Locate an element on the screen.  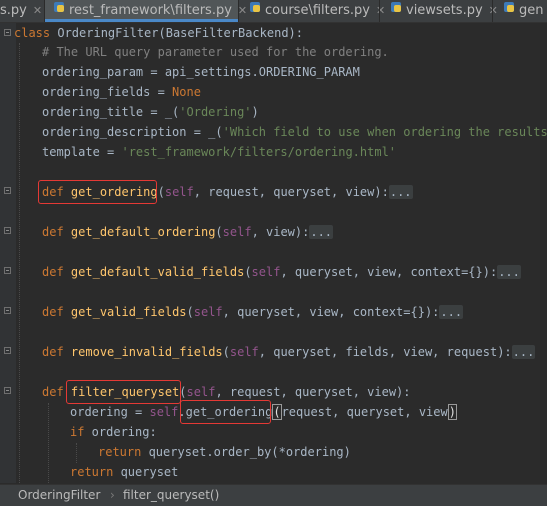
breadcrumb-item-method: filter_queryset() is located at coordinates (171, 495).